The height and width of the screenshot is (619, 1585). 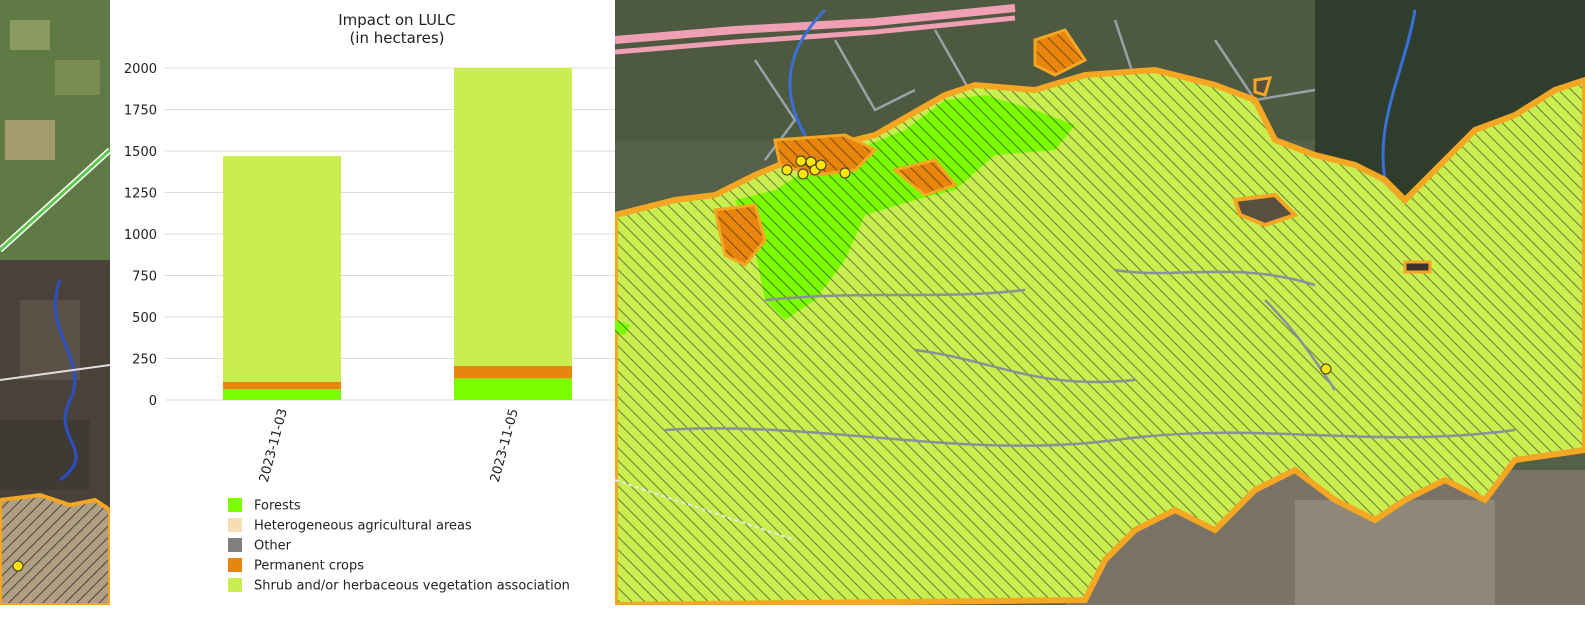 I want to click on chart-title: Impact on LULC, so click(x=397, y=20).